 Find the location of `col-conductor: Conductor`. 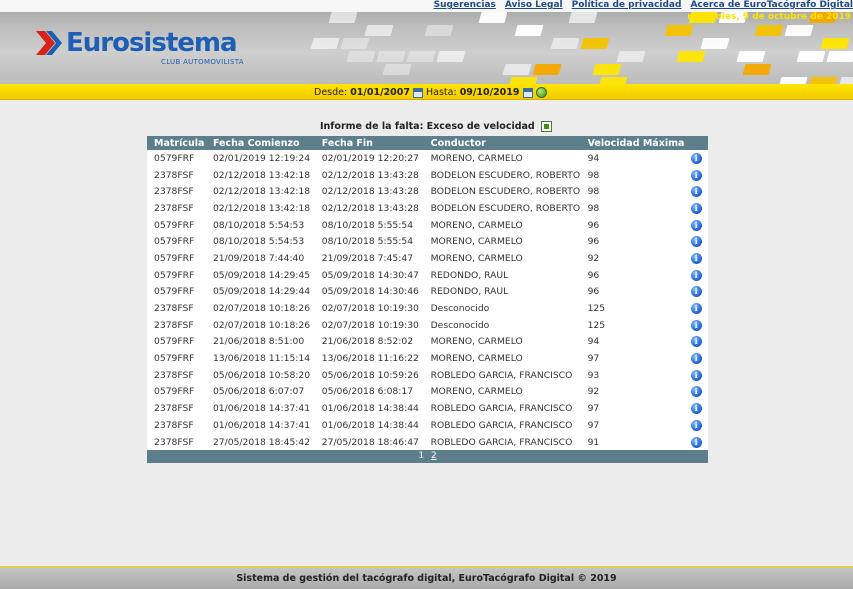

col-conductor: Conductor is located at coordinates (502, 143).